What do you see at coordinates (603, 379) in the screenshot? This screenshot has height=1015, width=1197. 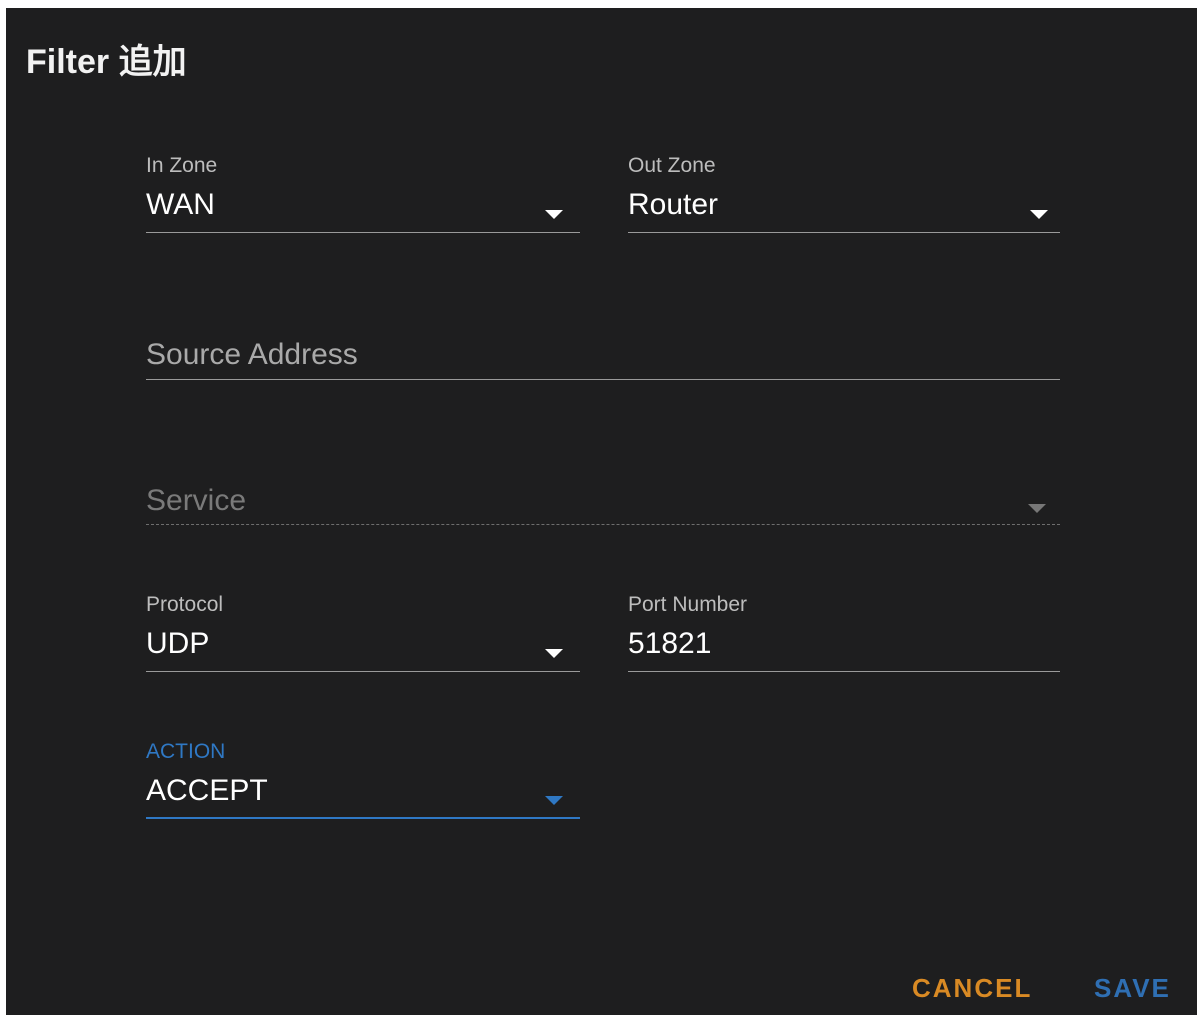 I see `source-address-underline` at bounding box center [603, 379].